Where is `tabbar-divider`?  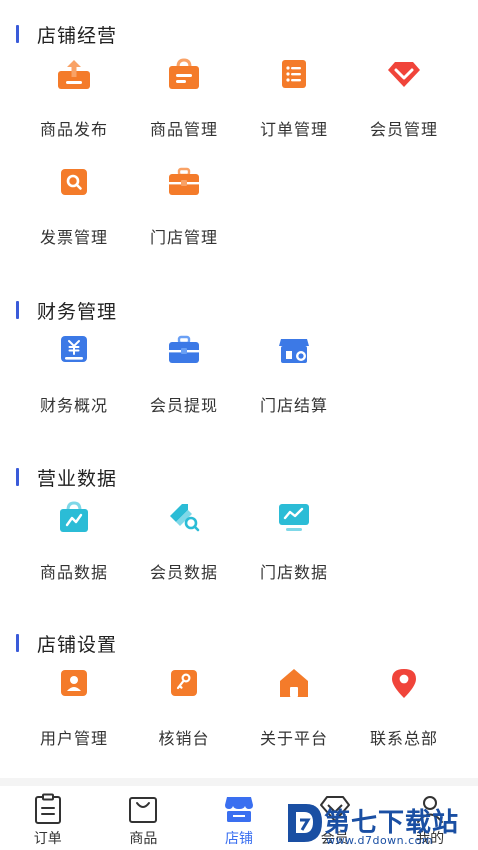
tabbar-divider is located at coordinates (239, 782).